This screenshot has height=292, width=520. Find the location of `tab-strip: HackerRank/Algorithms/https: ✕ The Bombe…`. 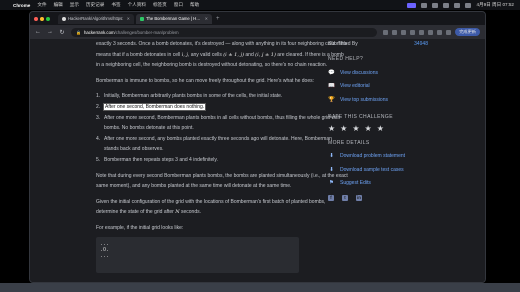

tab-strip: HackerRank/Algorithms/https: ✕ The Bombe… is located at coordinates (257, 18).